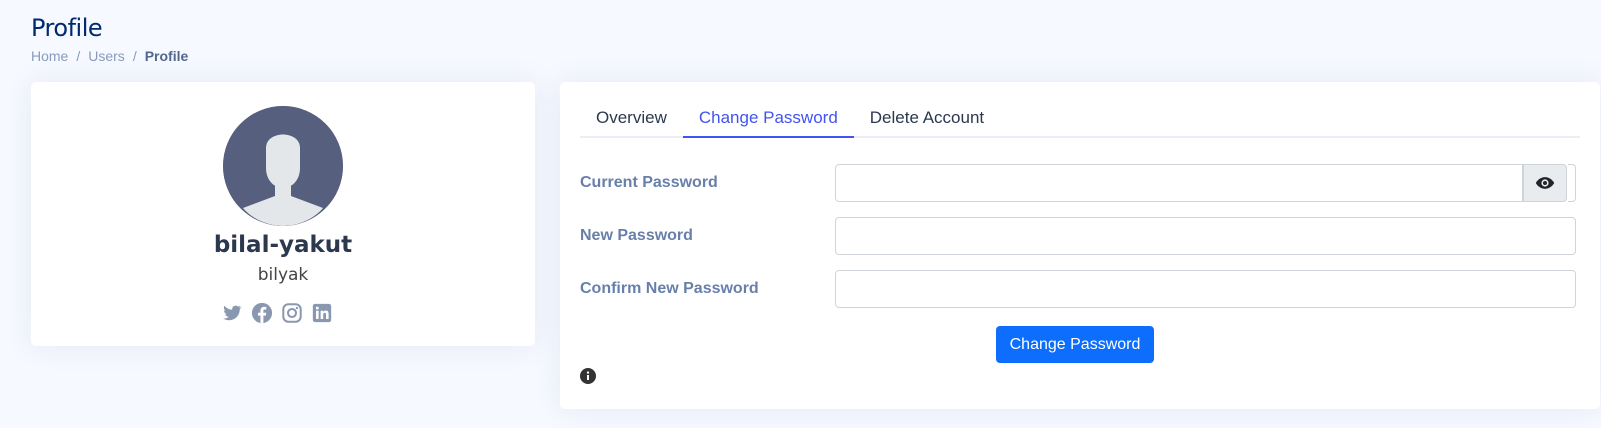  What do you see at coordinates (262, 313) in the screenshot?
I see `facebook-icon` at bounding box center [262, 313].